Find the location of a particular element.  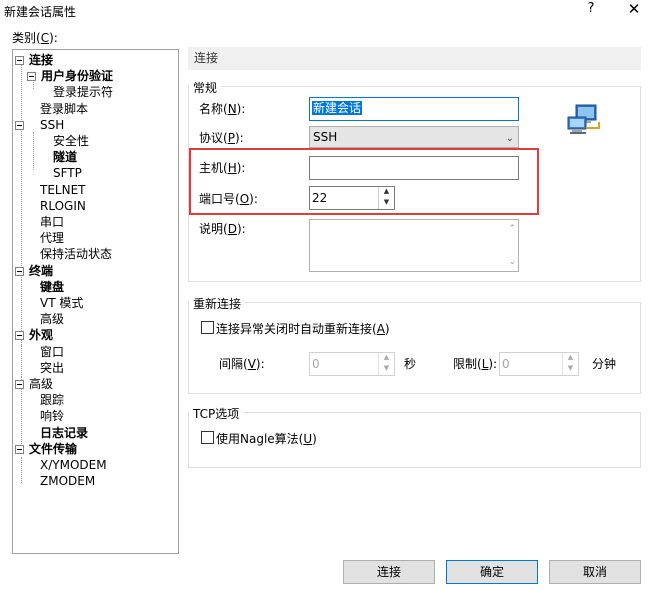

limit-label: 限制(L): is located at coordinates (475, 364).